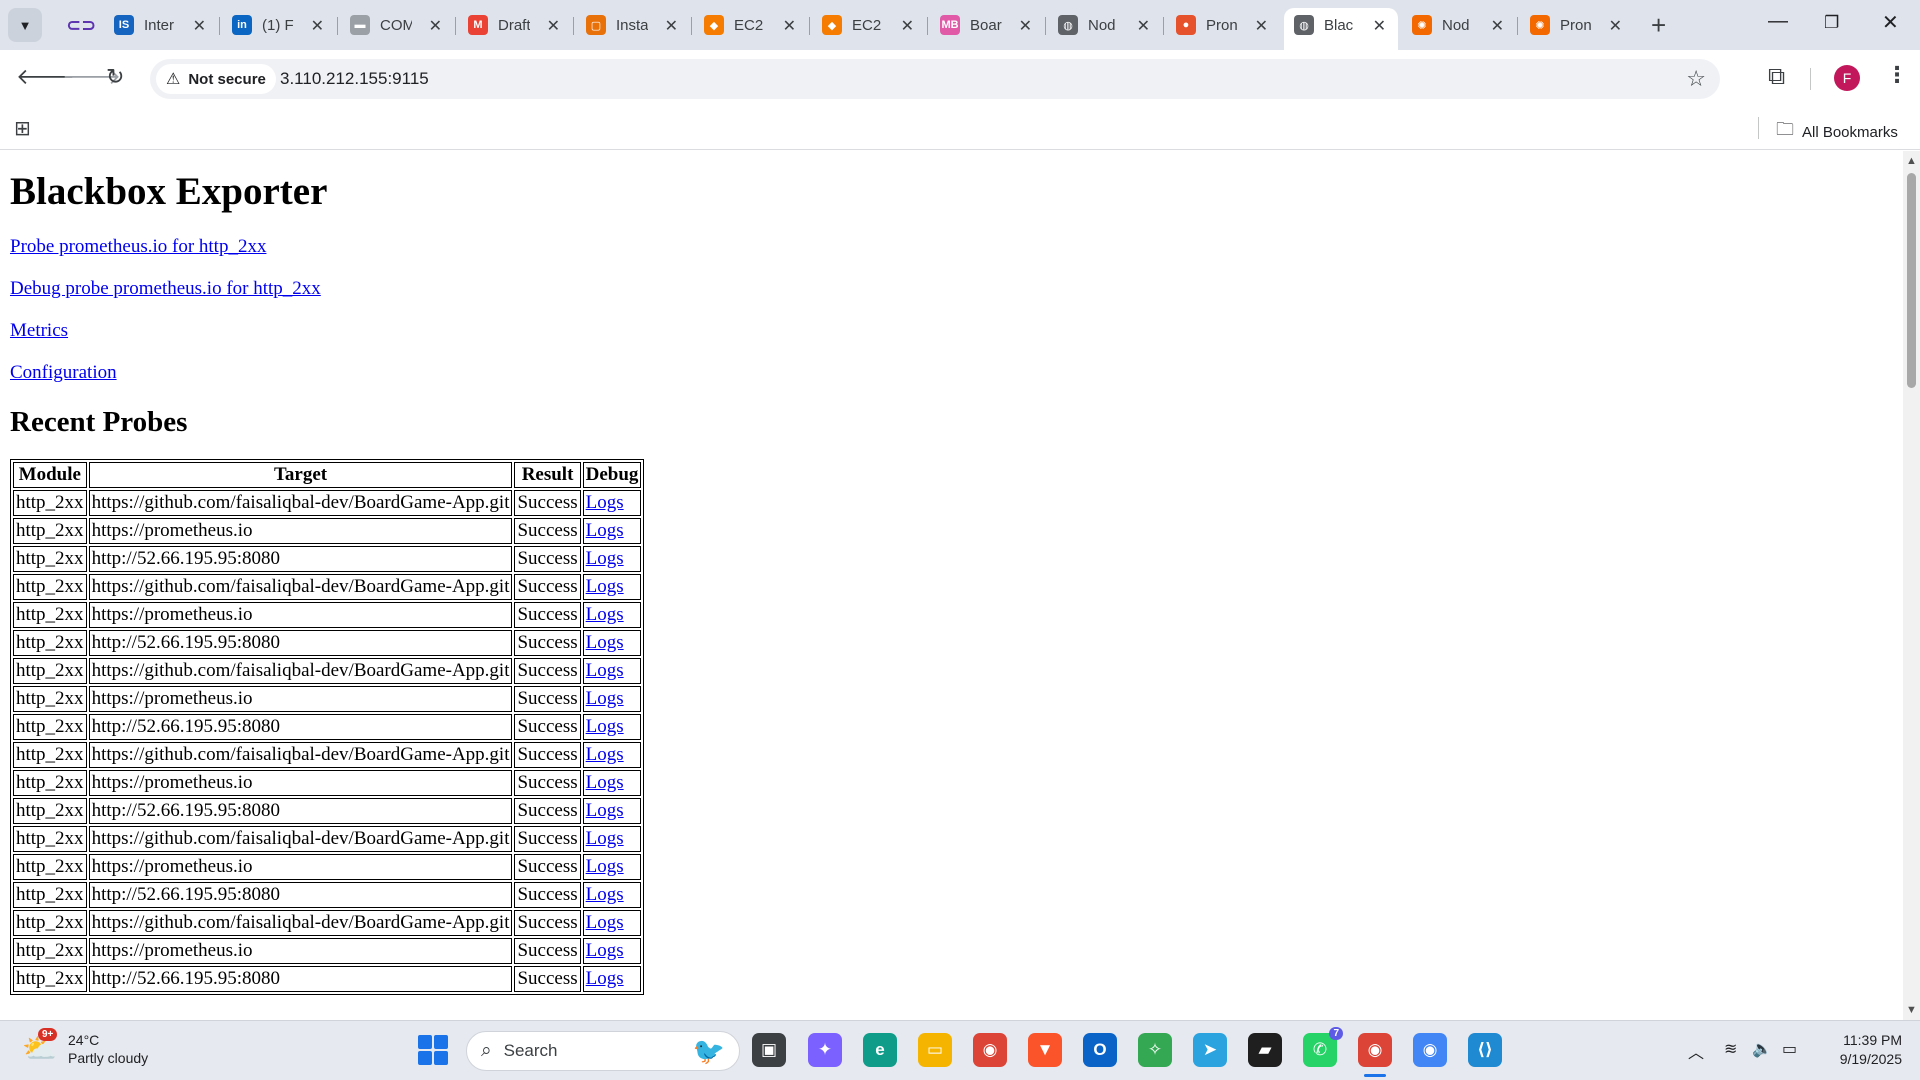 The width and height of the screenshot is (1920, 1080). Describe the element at coordinates (76, 25) in the screenshot. I see `tab-group-link: ⊂⊃` at that location.